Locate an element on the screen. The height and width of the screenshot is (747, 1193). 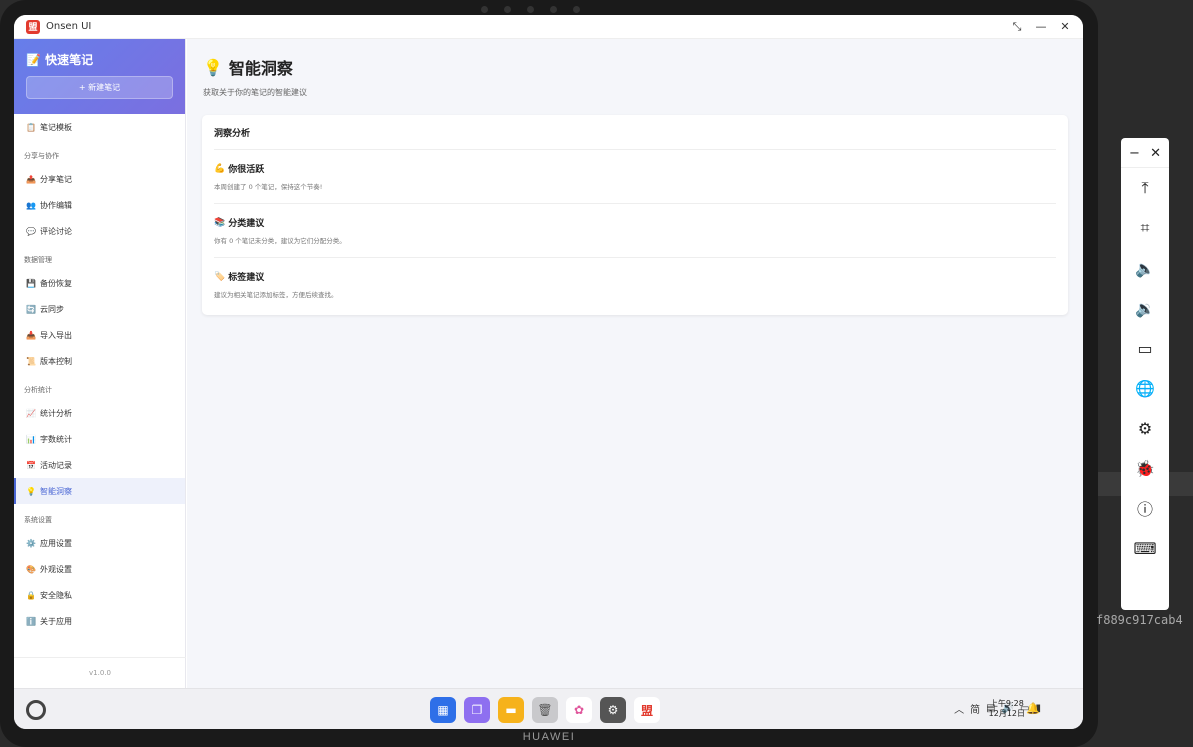
onsen-app-icon: 盟 is located at coordinates (647, 710).